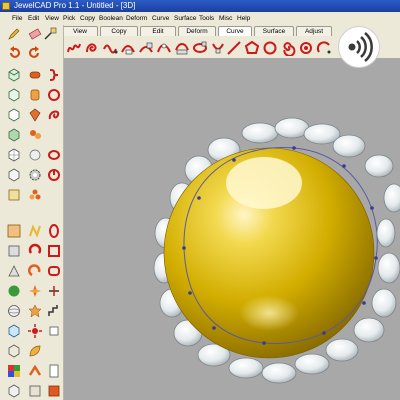 The image size is (400, 400). Describe the element at coordinates (274, 31) in the screenshot. I see `tab-surface: Surface` at that location.